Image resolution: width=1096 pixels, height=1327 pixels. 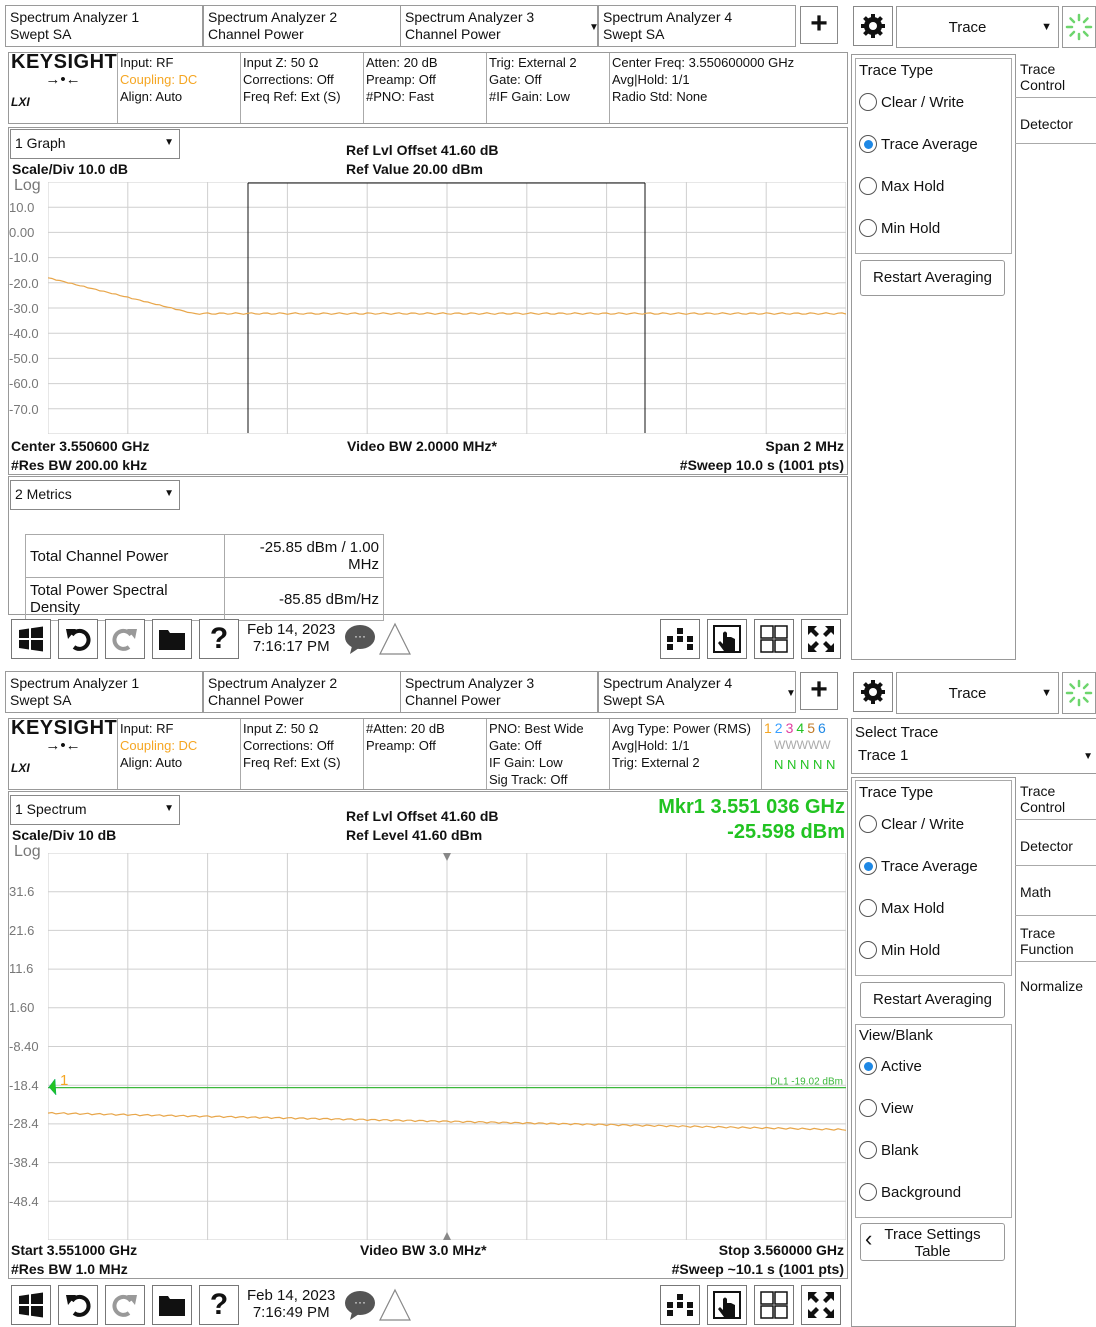 I want to click on gate-text: Gate: Off, so click(x=515, y=79).